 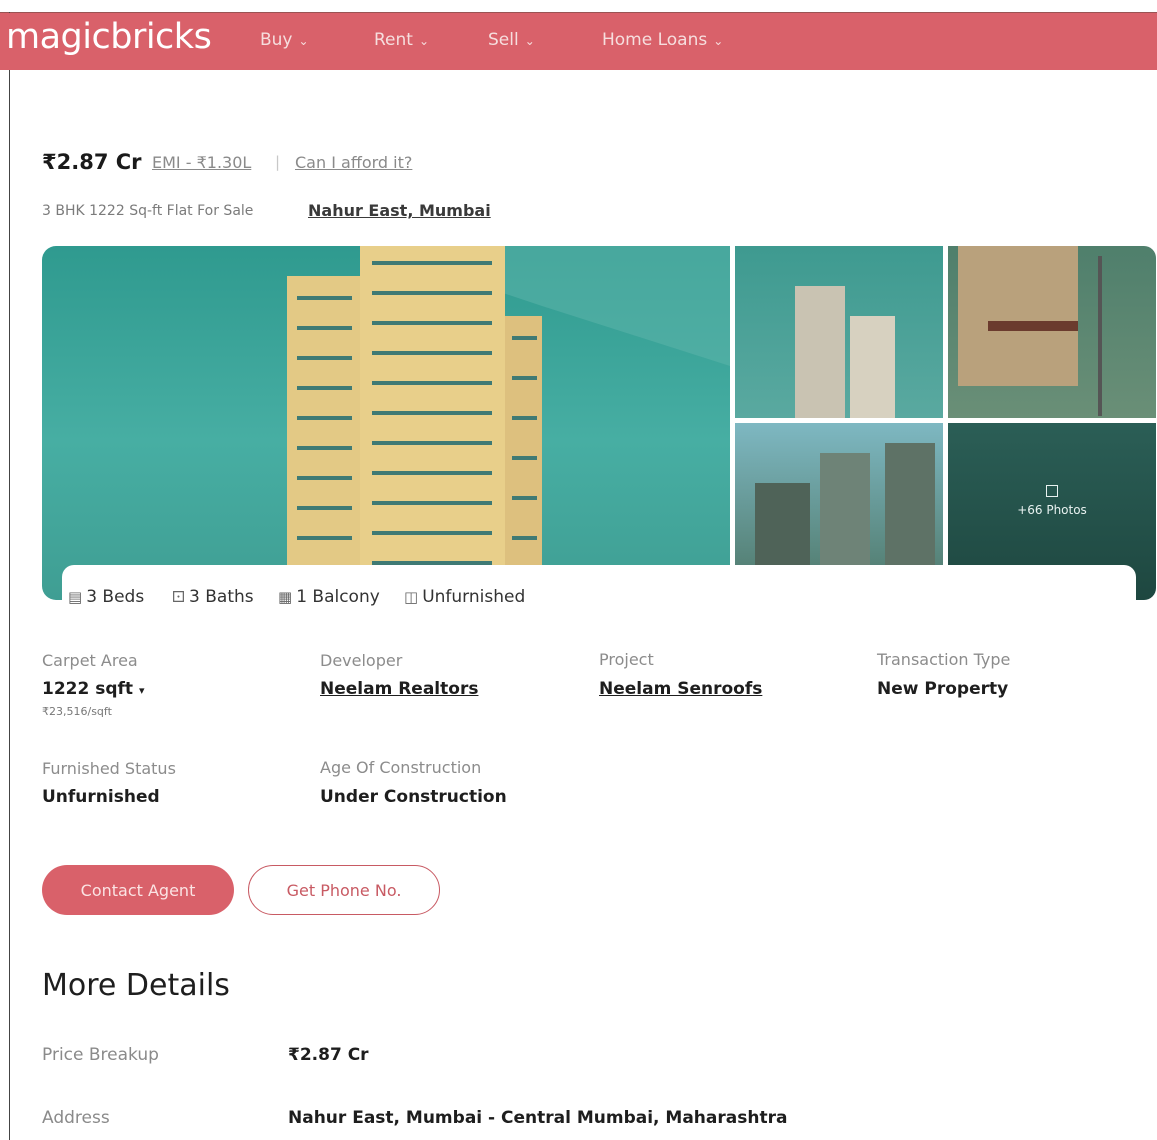 I want to click on contact-agent-button: Contact Agent, so click(x=138, y=890).